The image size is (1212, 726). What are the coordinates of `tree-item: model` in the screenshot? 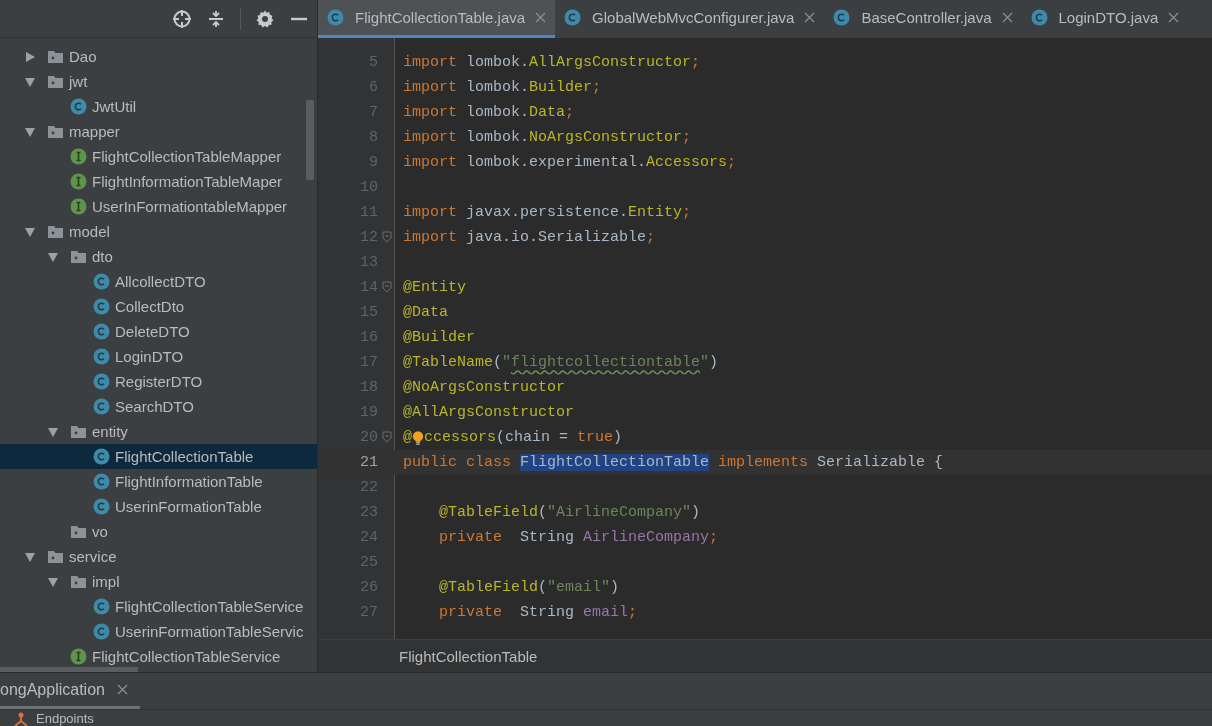 It's located at (158, 231).